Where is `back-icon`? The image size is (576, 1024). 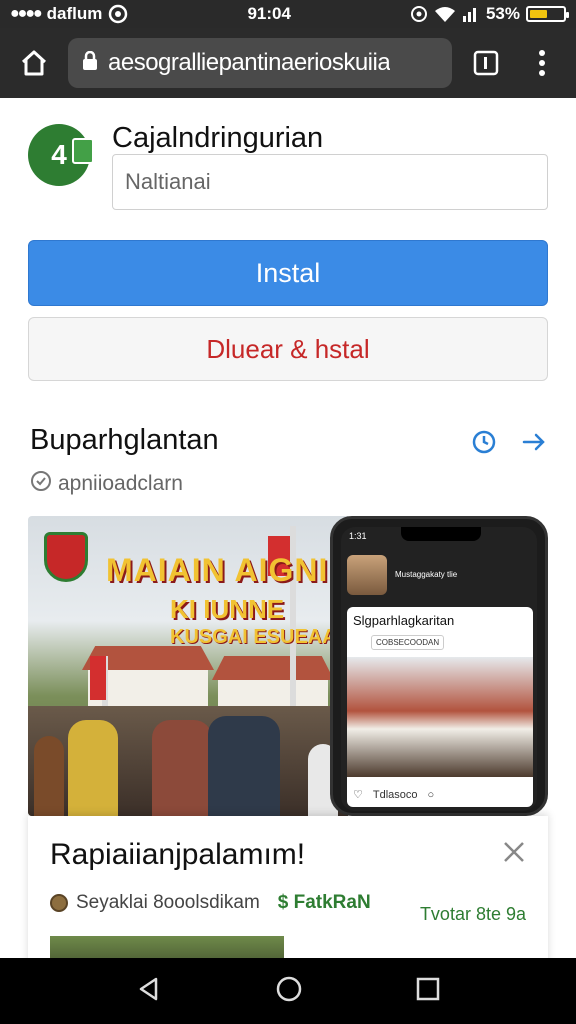
back-icon is located at coordinates (149, 991).